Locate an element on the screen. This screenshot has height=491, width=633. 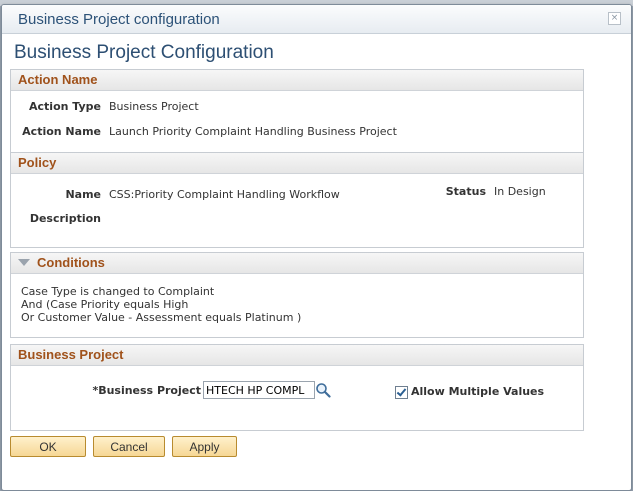
condition-line: Case Type is changed to Complaint is located at coordinates (118, 291).